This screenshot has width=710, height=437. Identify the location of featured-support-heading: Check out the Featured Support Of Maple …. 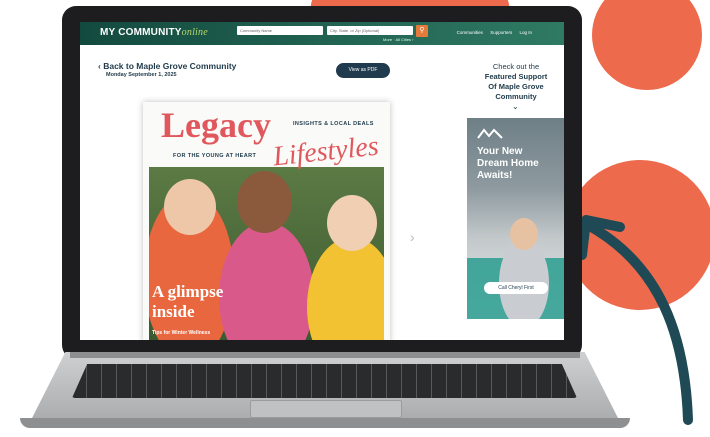
(516, 82).